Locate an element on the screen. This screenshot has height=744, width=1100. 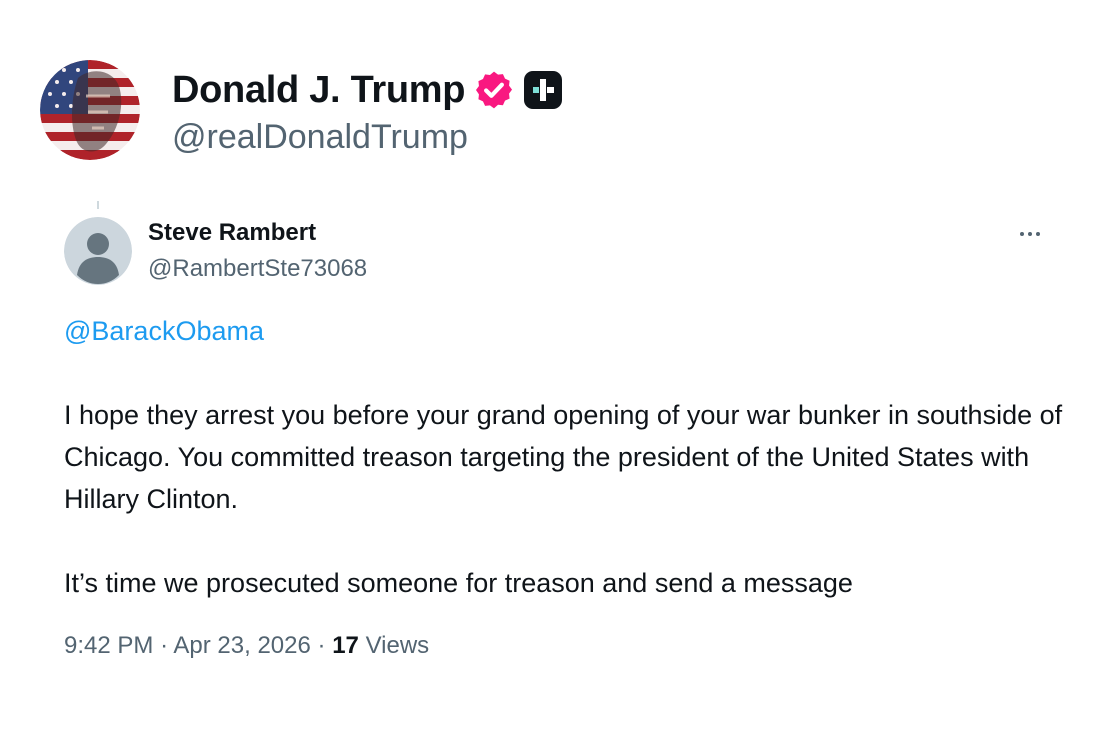
poster-name-row: Donald J. Trump is located at coordinates (367, 90).